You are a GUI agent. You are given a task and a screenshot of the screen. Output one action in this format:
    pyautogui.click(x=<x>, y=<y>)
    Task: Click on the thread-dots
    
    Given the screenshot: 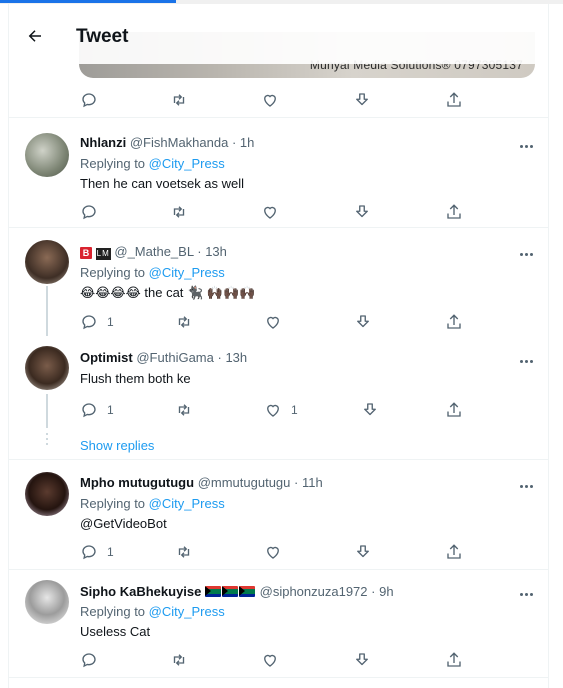 What is the action you would take?
    pyautogui.click(x=47, y=440)
    